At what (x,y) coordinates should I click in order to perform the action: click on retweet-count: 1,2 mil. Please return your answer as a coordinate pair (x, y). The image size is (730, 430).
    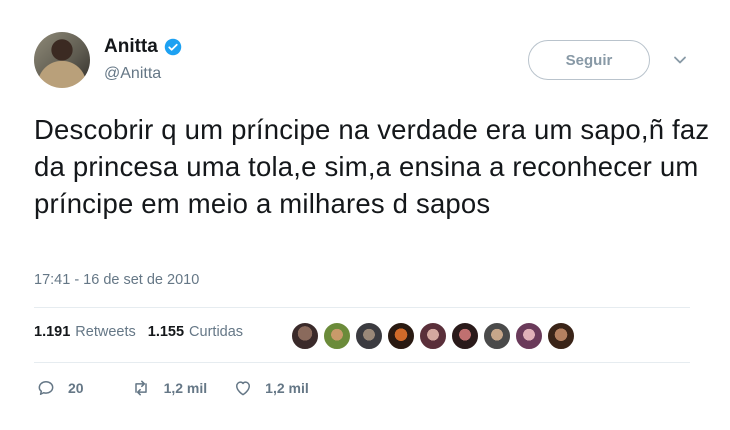
    Looking at the image, I should click on (185, 388).